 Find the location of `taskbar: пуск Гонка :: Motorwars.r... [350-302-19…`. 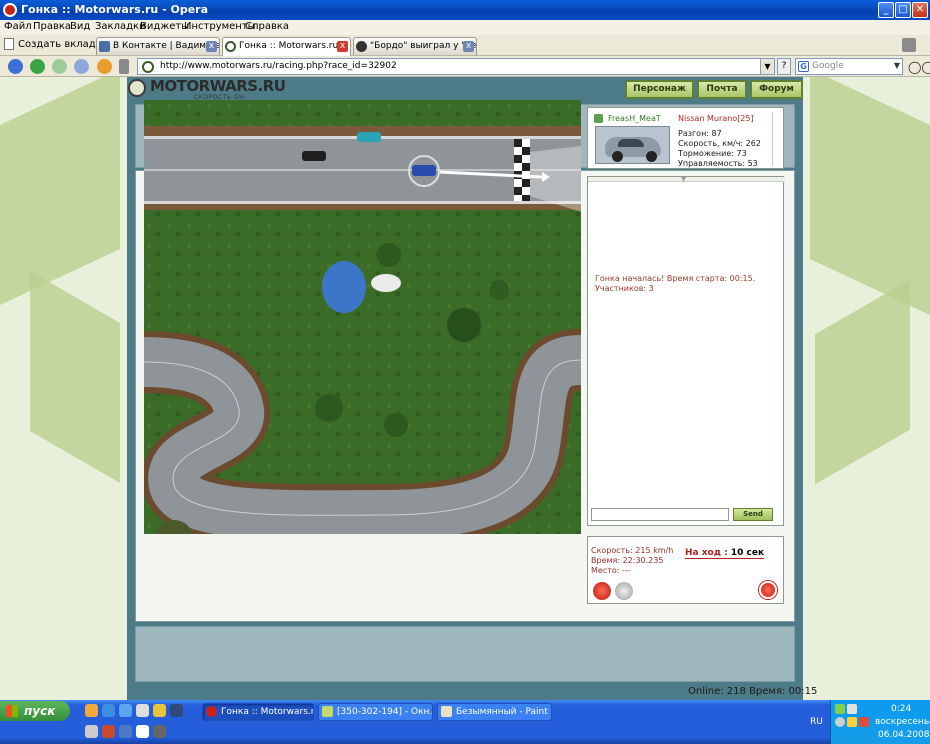

taskbar: пуск Гонка :: Motorwars.r... [350-302-19… is located at coordinates (465, 722).